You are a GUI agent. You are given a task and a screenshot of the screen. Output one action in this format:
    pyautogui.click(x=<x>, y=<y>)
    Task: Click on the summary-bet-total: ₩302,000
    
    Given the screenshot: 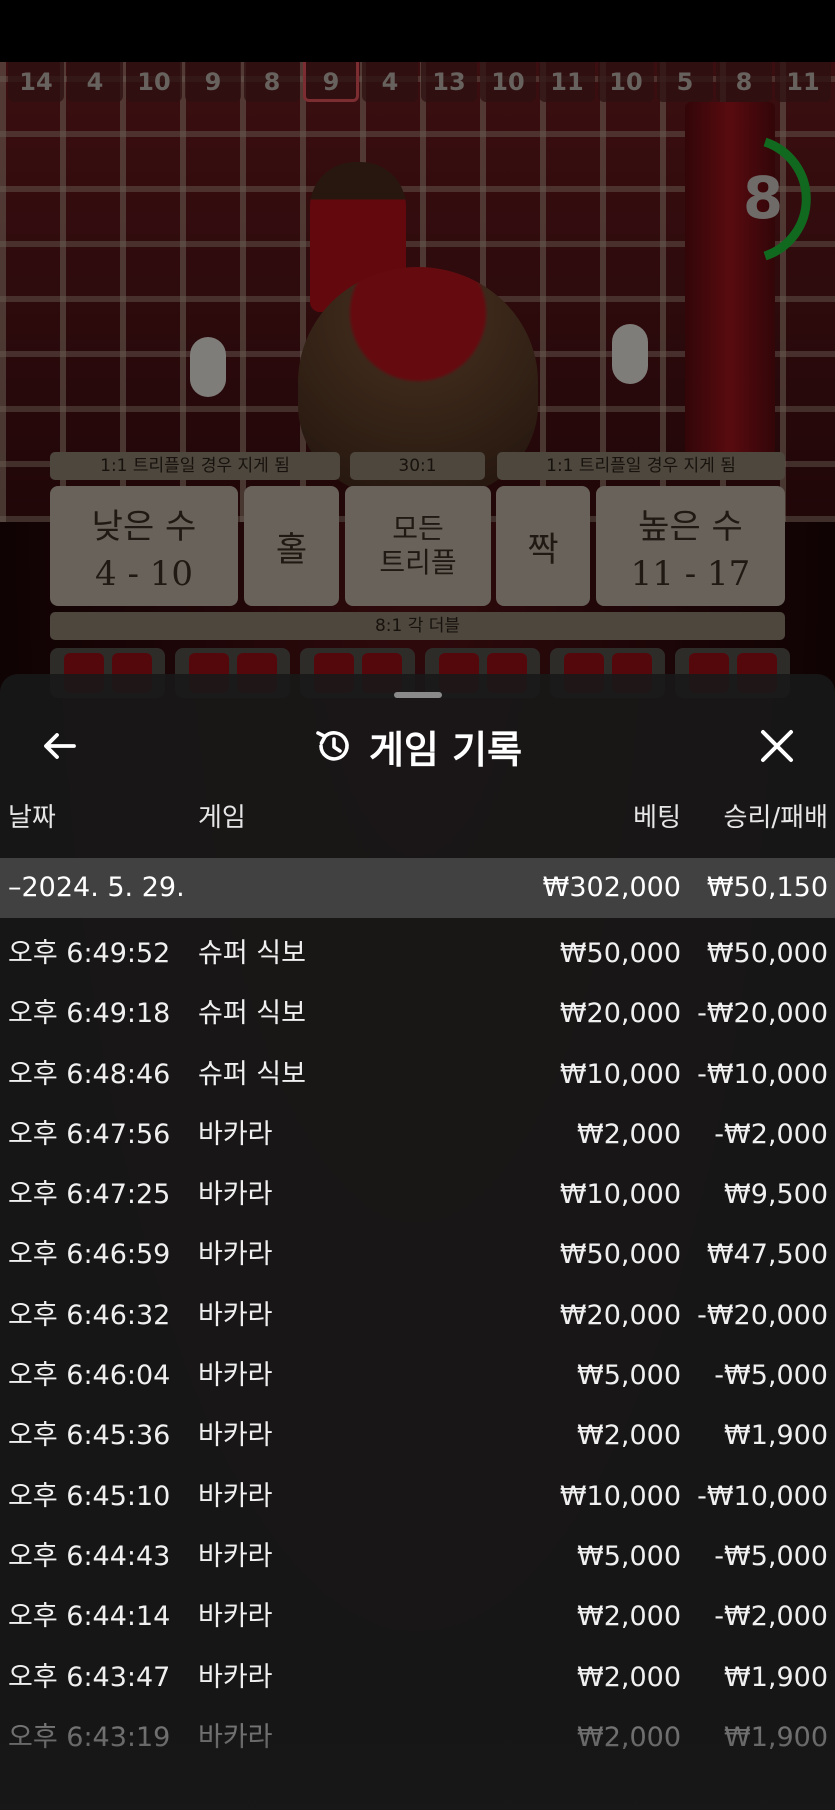 What is the action you would take?
    pyautogui.click(x=611, y=887)
    